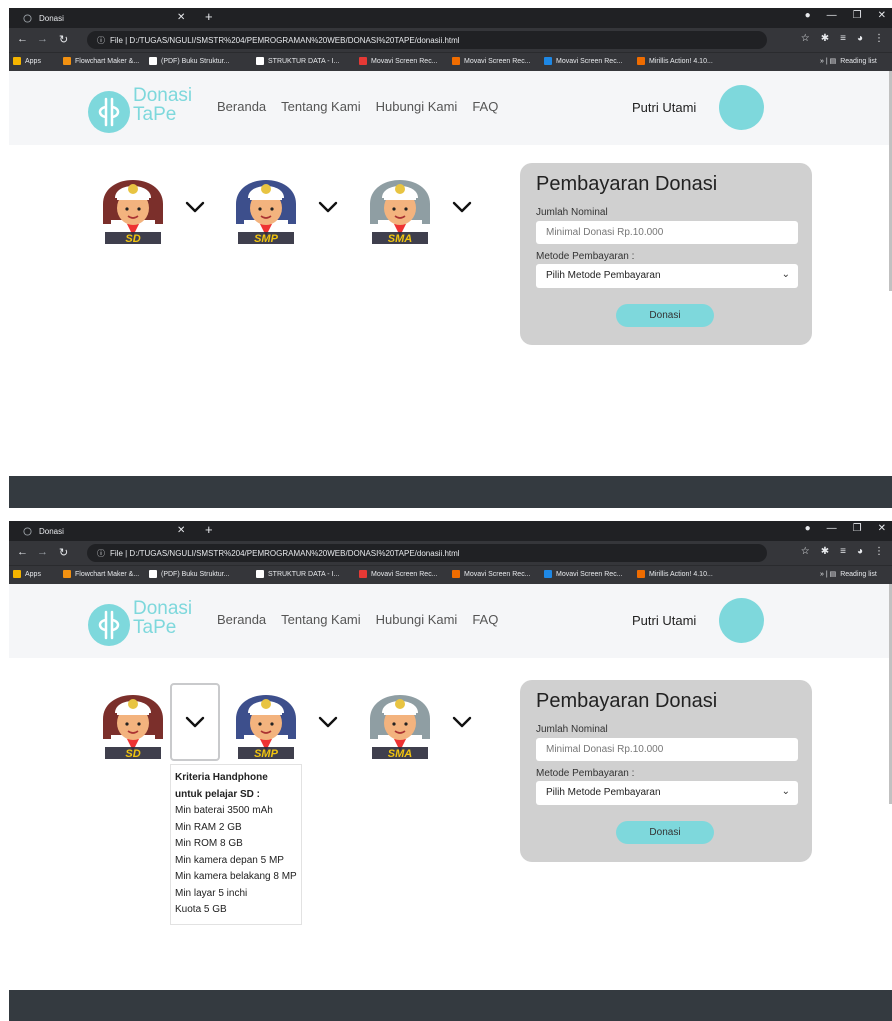  Describe the element at coordinates (27, 531) in the screenshot. I see `globe-icon` at that location.